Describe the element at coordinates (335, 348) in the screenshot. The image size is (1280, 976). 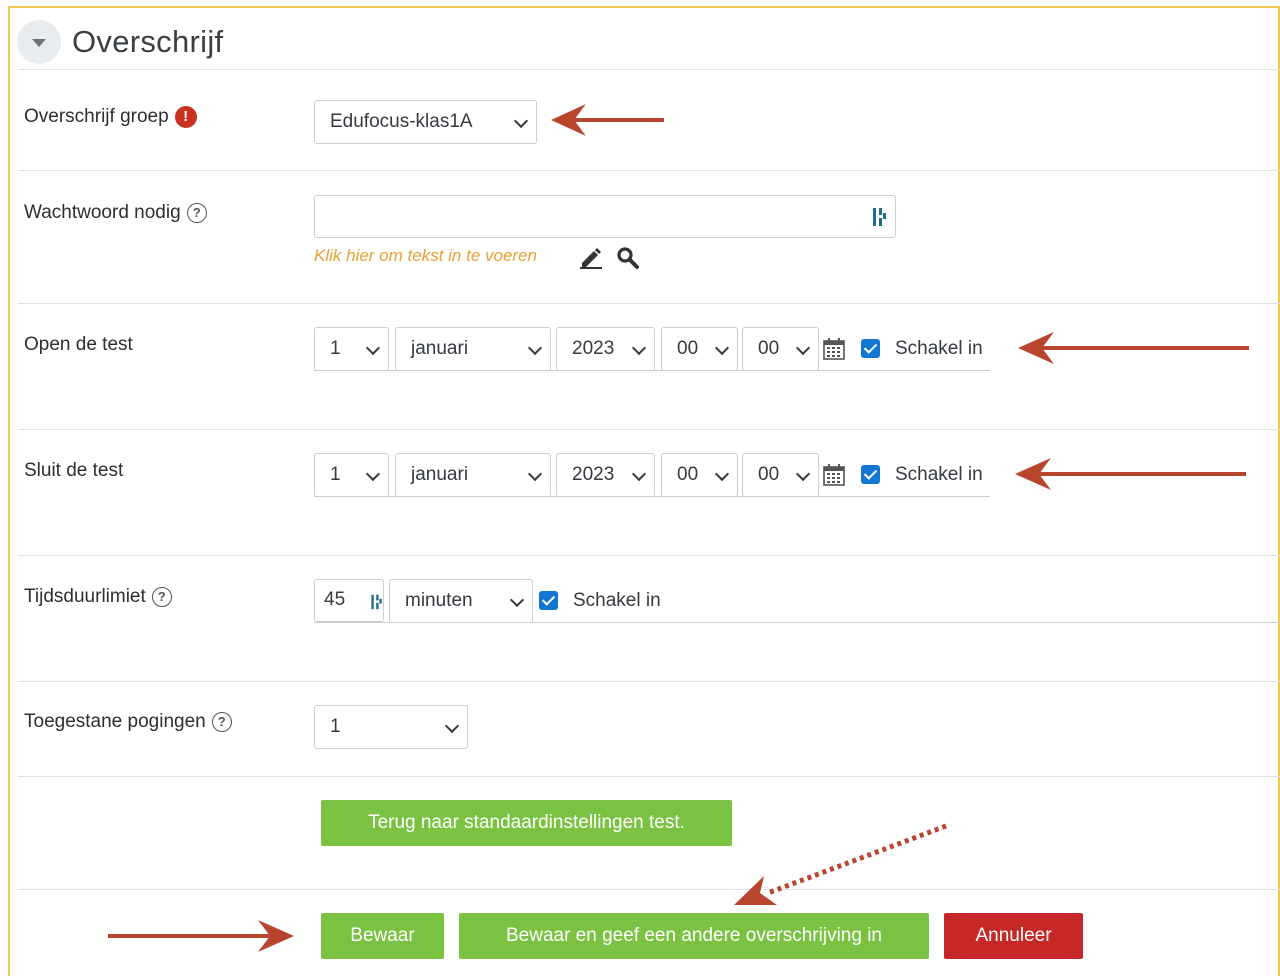
I see `open-day-value: 1` at that location.